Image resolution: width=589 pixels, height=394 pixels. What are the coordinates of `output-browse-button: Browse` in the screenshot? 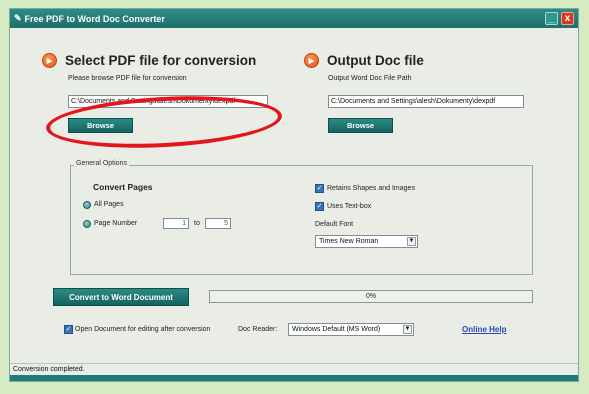 It's located at (360, 125).